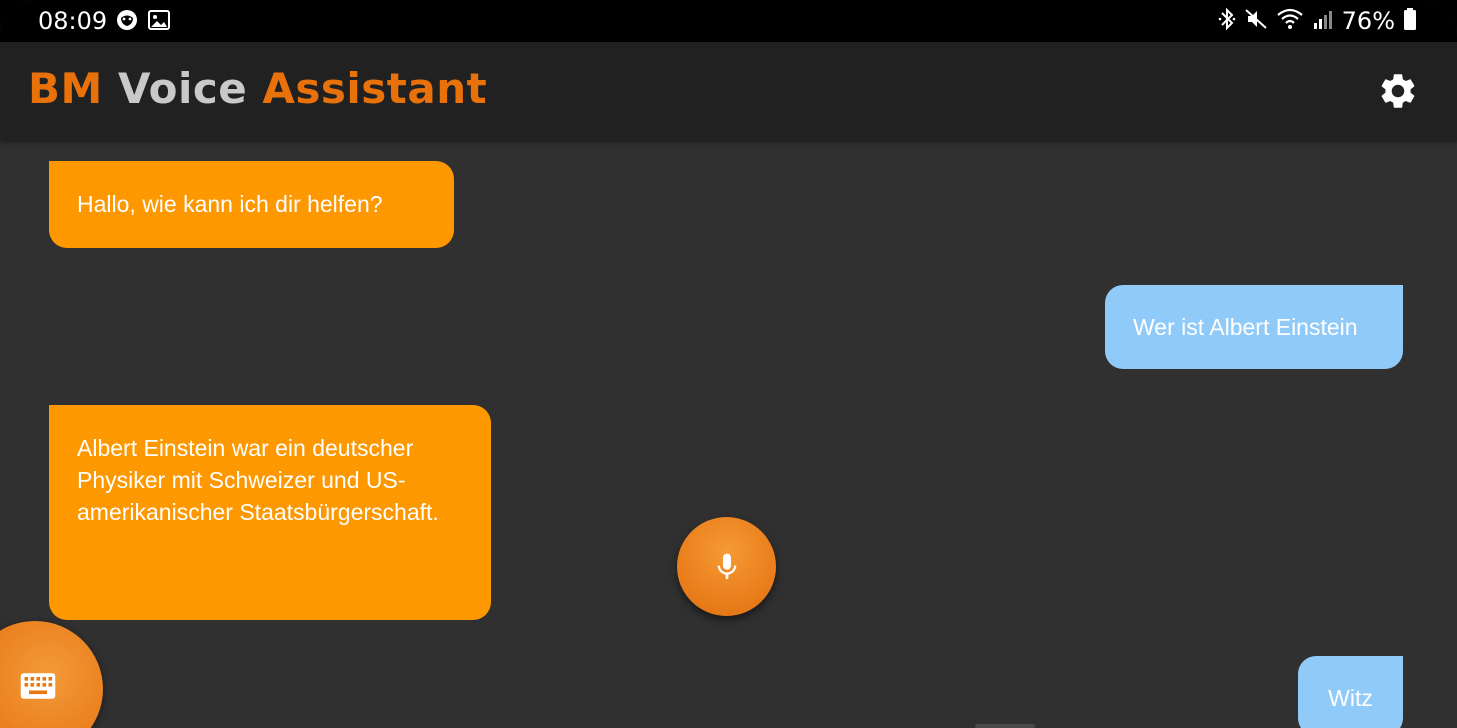 This screenshot has height=728, width=1457. What do you see at coordinates (1005, 726) in the screenshot?
I see `home-indicator` at bounding box center [1005, 726].